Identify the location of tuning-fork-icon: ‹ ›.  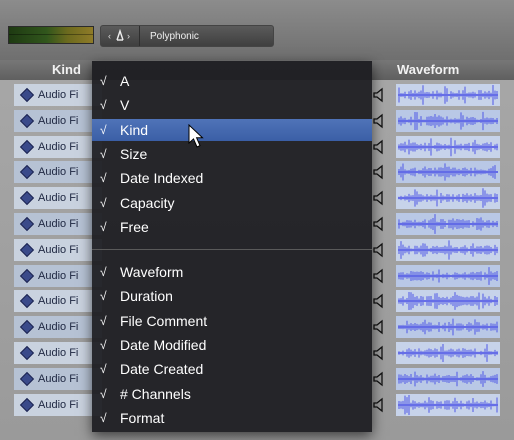
(120, 36).